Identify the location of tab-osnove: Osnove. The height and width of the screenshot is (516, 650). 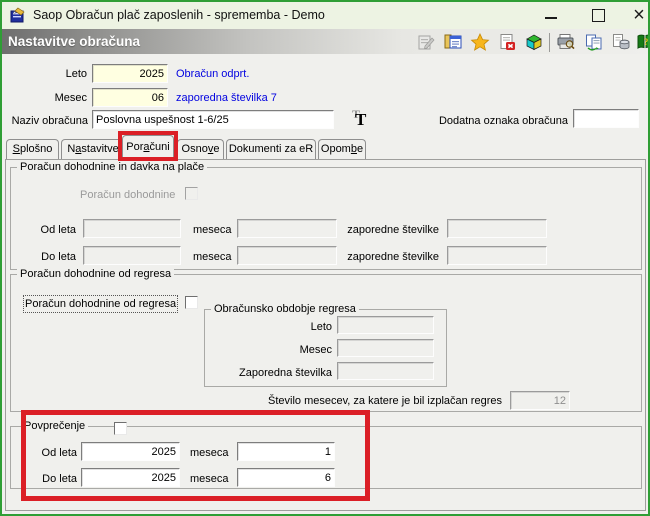
(200, 149).